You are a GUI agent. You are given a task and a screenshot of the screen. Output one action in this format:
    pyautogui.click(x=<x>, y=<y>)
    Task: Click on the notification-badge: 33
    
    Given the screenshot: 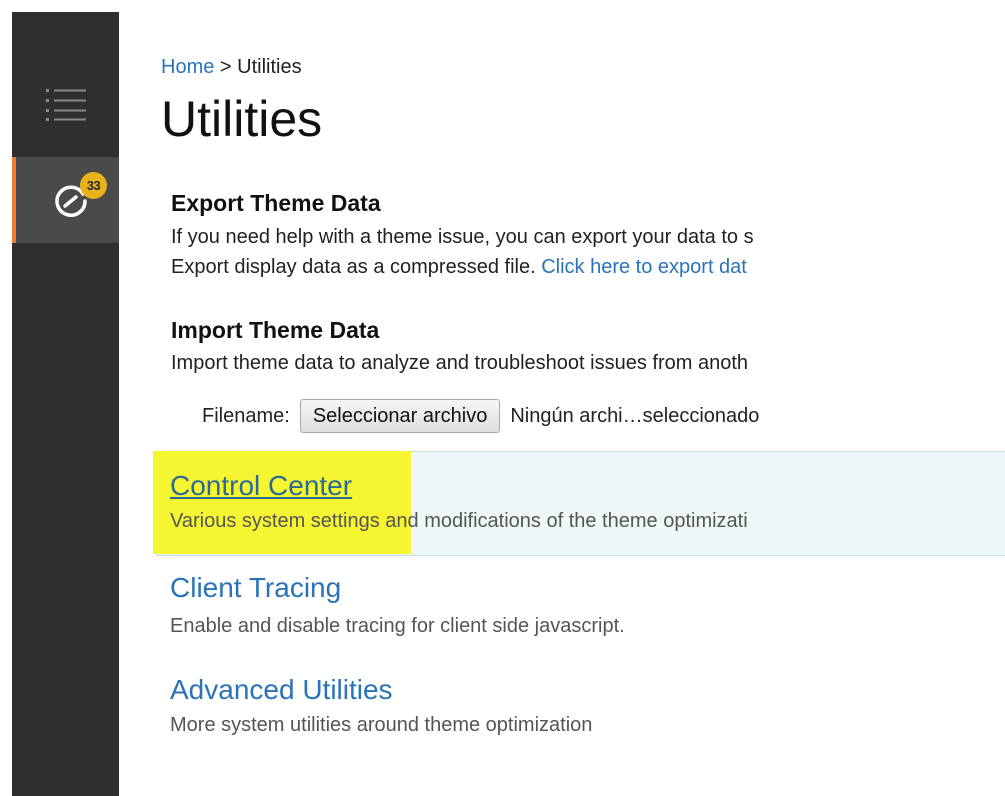 What is the action you would take?
    pyautogui.click(x=93, y=185)
    